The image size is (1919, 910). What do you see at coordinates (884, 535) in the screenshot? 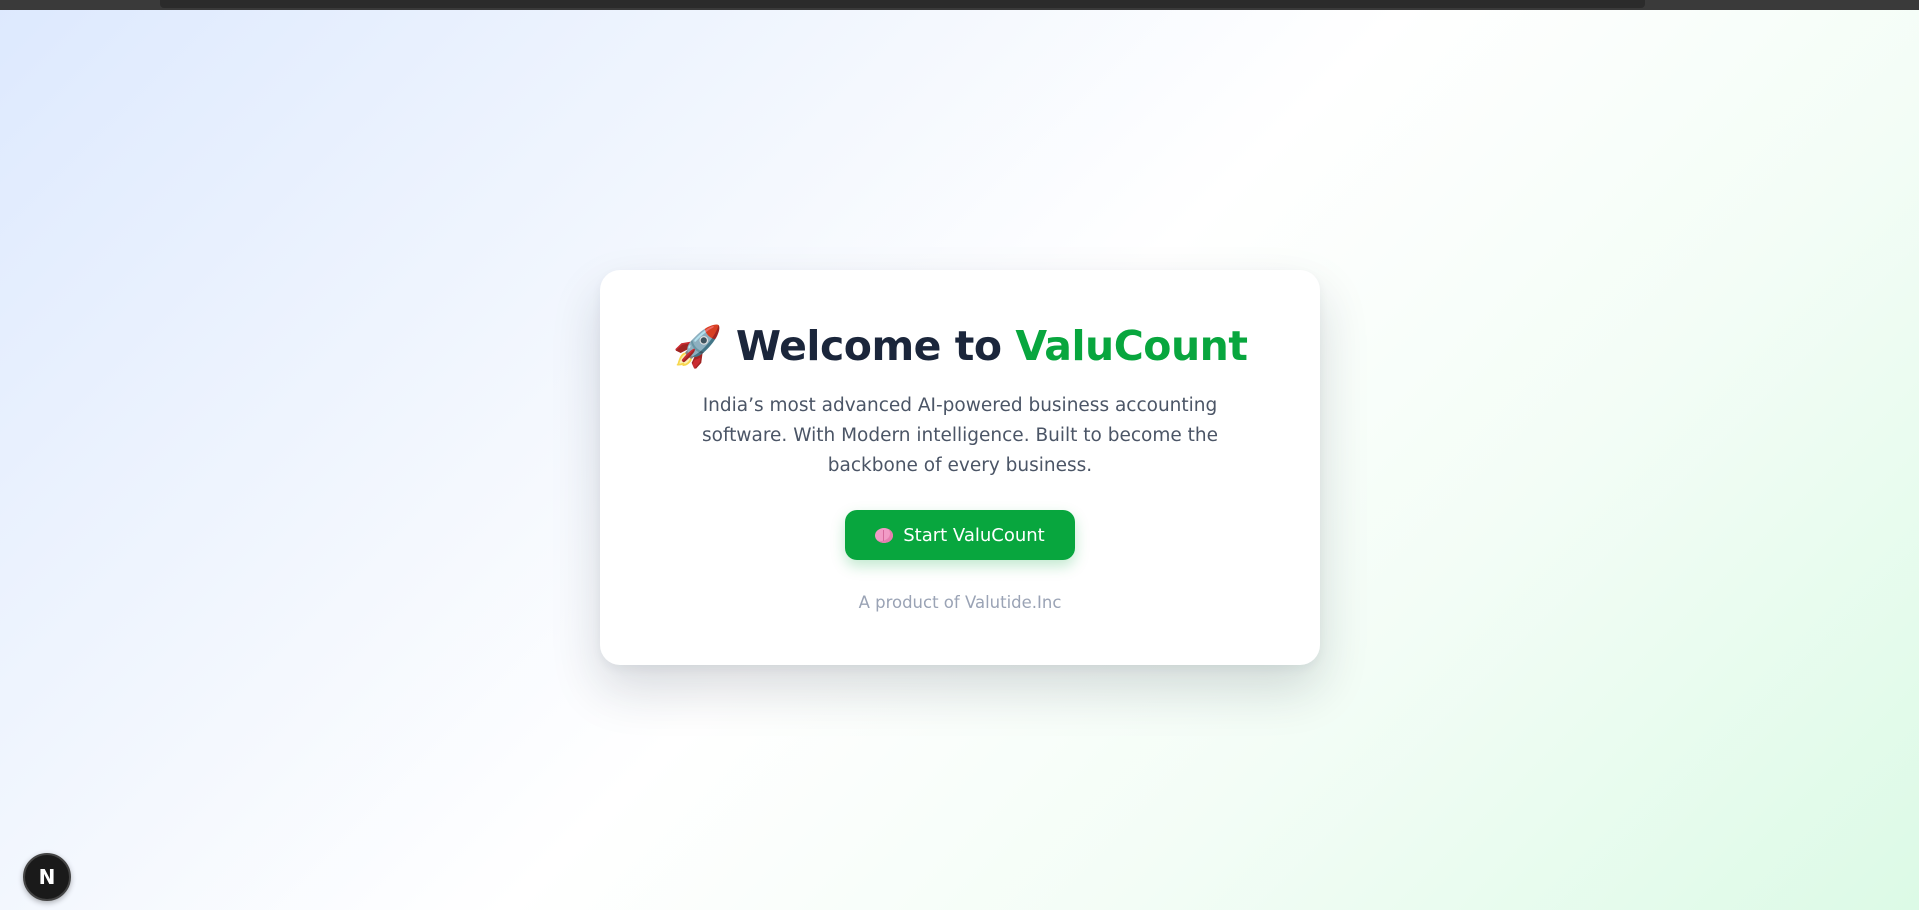
I see `brain-icon` at bounding box center [884, 535].